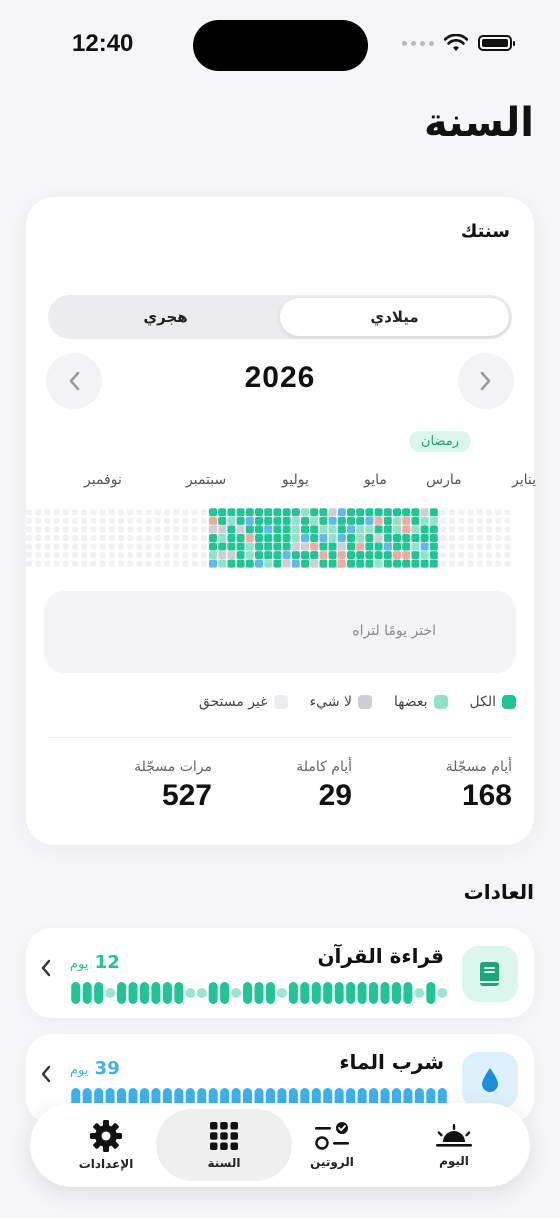 The height and width of the screenshot is (1218, 560). I want to click on segment-gregorian: ميلادي, so click(394, 317).